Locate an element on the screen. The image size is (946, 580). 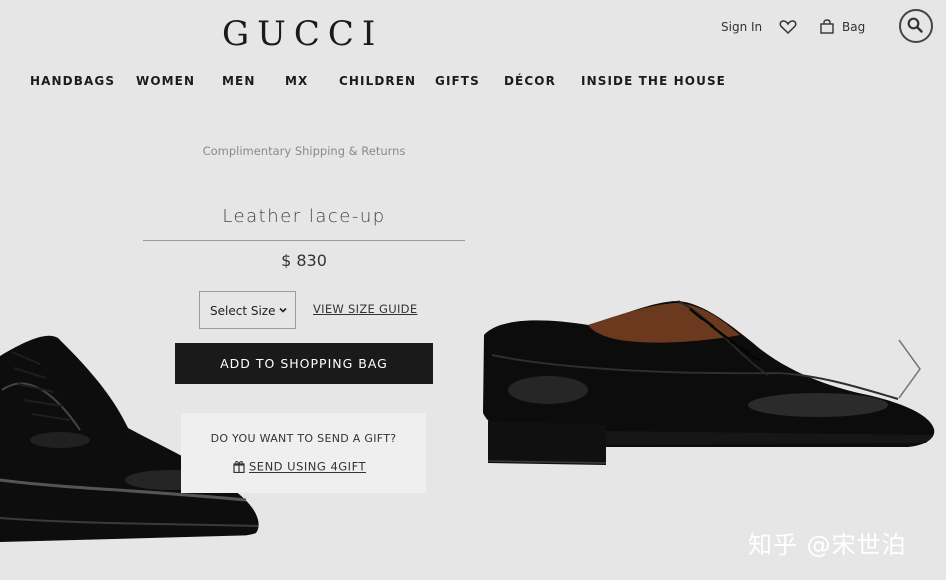
nav-item-decor: DÉCOR is located at coordinates (530, 81).